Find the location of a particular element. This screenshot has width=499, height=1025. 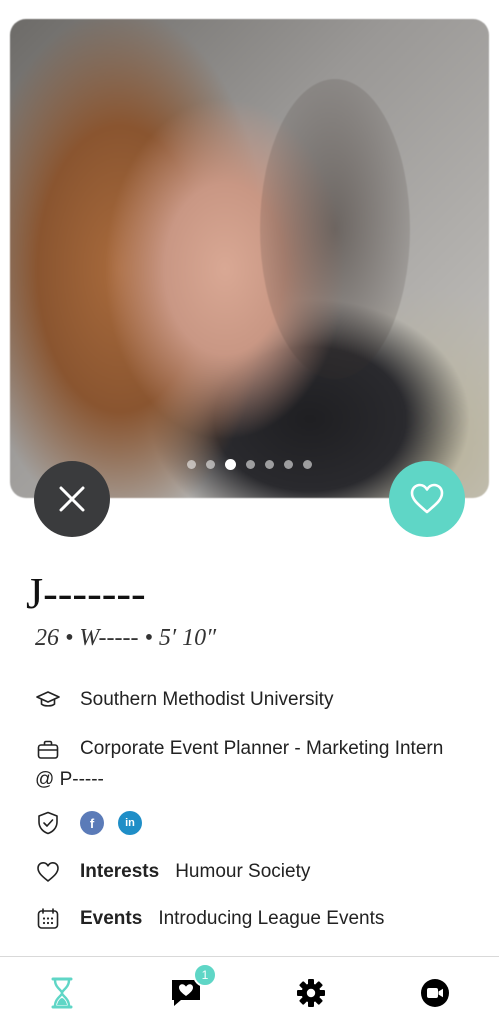

linkedin-icon: in is located at coordinates (130, 823).